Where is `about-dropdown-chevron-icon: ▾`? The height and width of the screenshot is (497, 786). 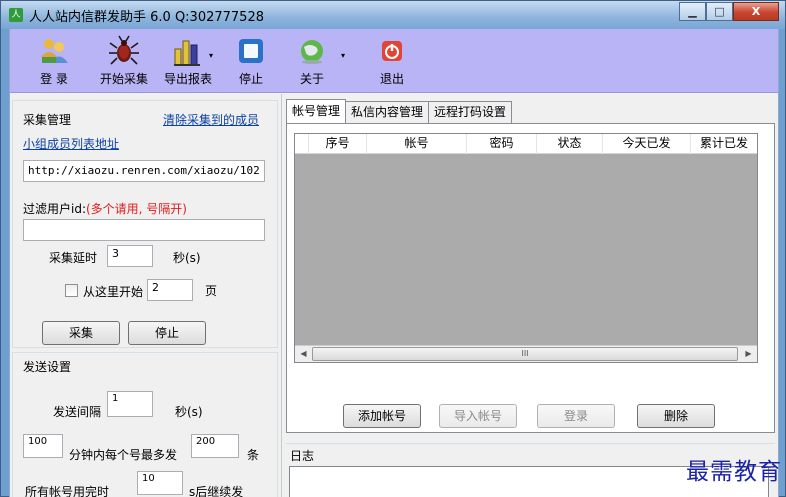 about-dropdown-chevron-icon: ▾ is located at coordinates (343, 55).